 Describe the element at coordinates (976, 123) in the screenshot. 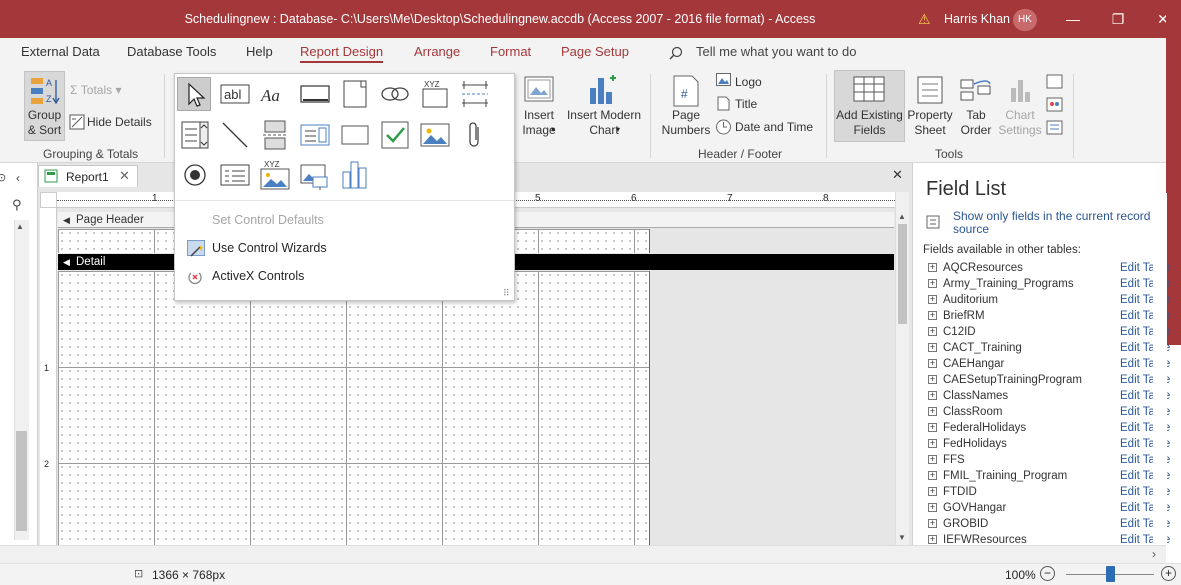

I see `tab-order-button: Tab Order` at that location.